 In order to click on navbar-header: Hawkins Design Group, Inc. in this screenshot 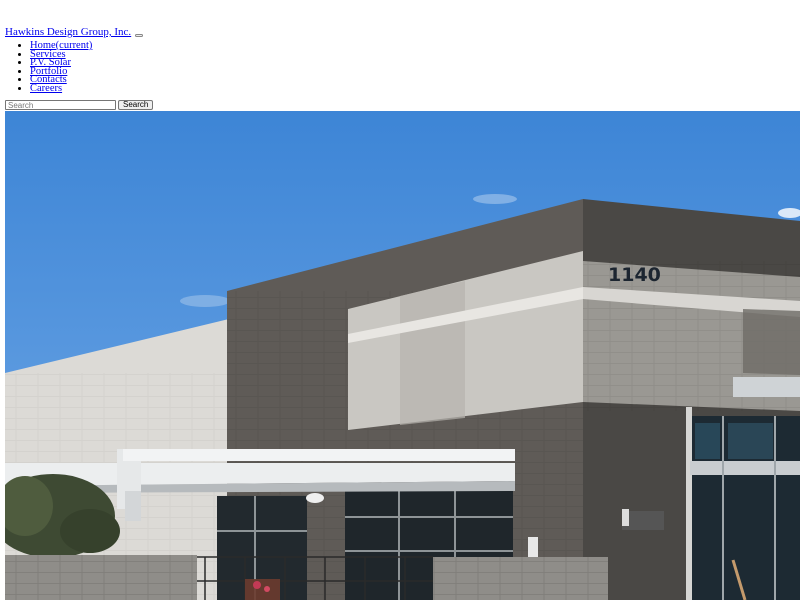, I will do `click(74, 32)`.